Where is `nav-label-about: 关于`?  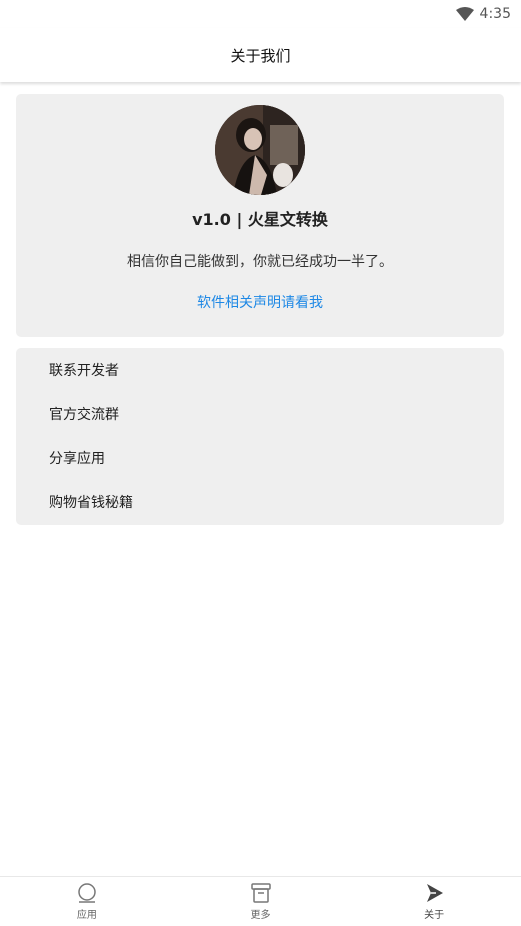 nav-label-about: 关于 is located at coordinates (434, 915).